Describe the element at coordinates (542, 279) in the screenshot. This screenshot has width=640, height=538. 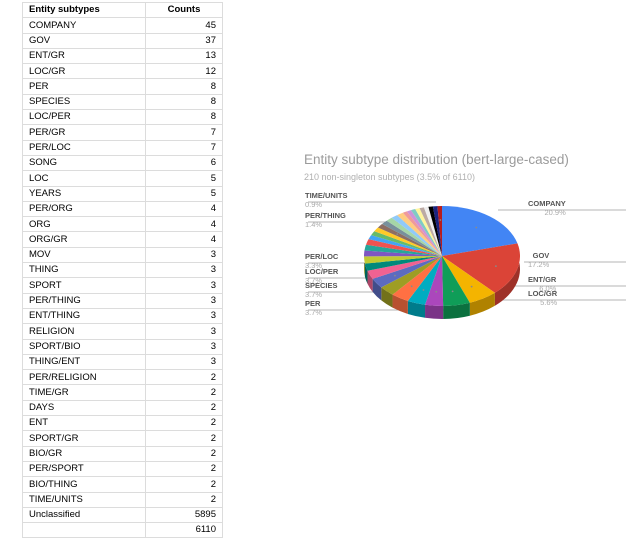
I see `callout-ent-gr-name: ENT/GR` at that location.